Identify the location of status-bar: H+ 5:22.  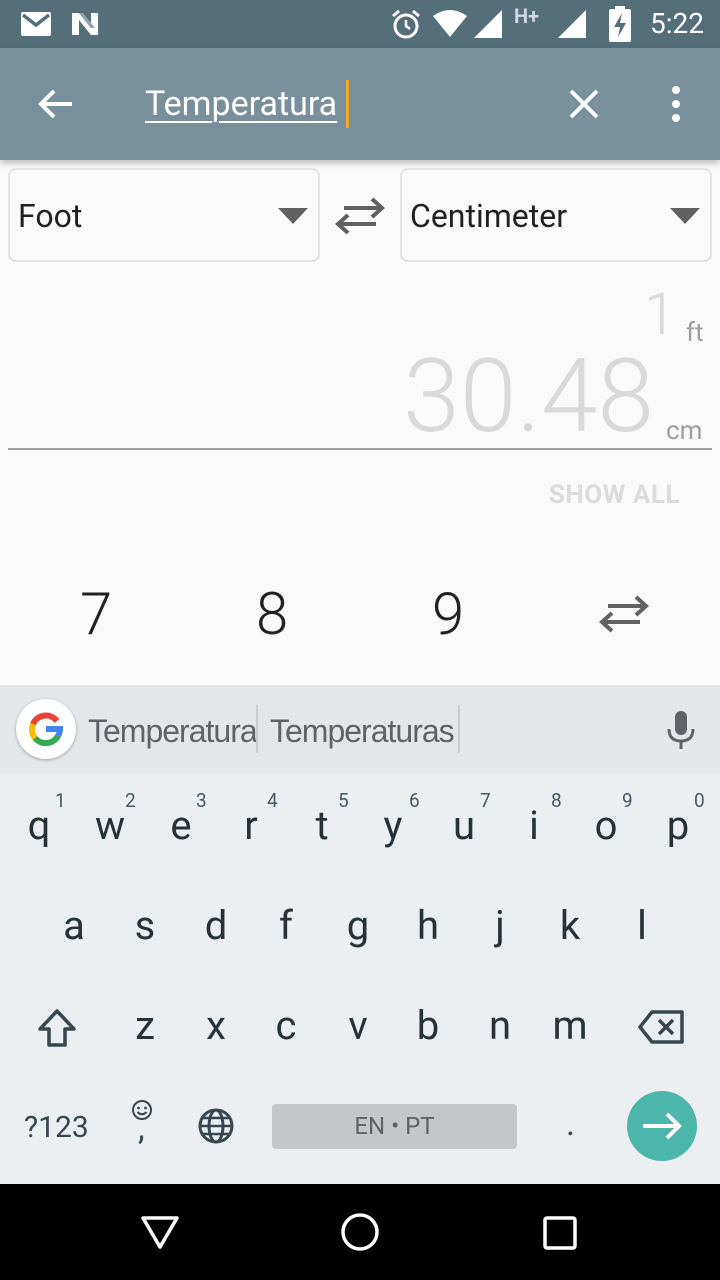
(360, 24).